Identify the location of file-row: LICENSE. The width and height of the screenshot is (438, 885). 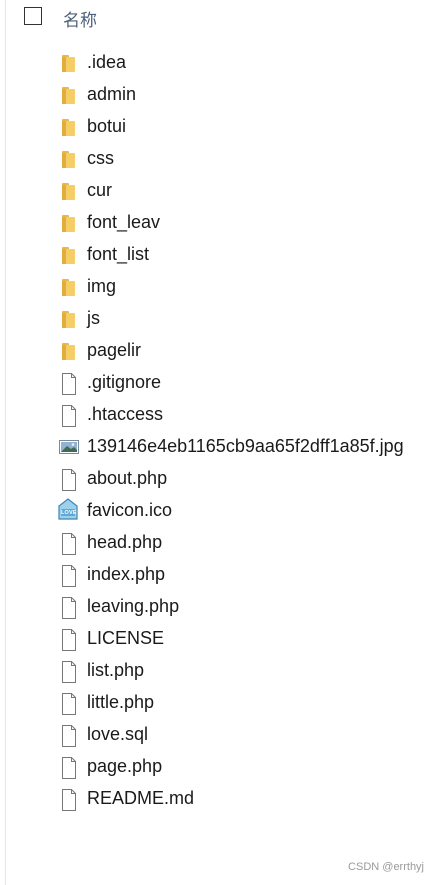
(219, 639).